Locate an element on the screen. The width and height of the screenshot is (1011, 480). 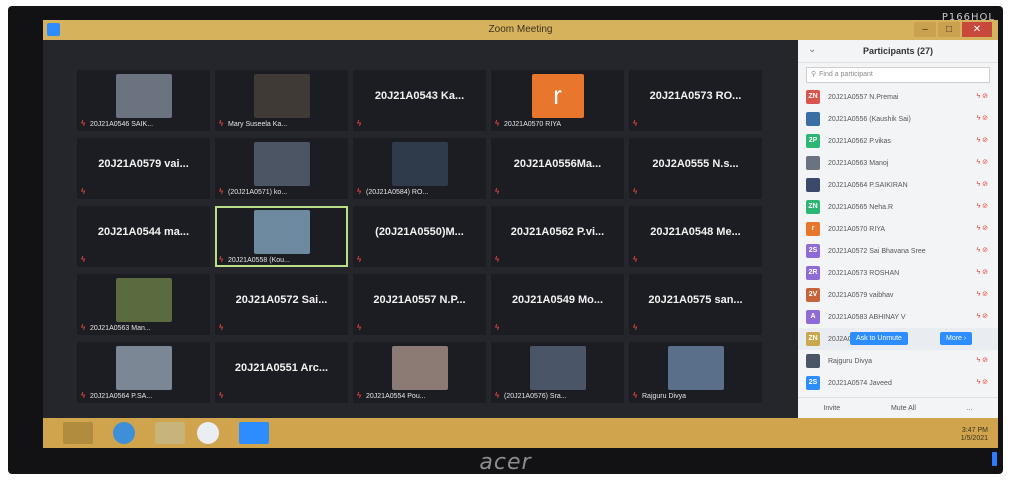
participant-video-tile: 20J21A0572 Sai... ϟ is located at coordinates (281, 304).